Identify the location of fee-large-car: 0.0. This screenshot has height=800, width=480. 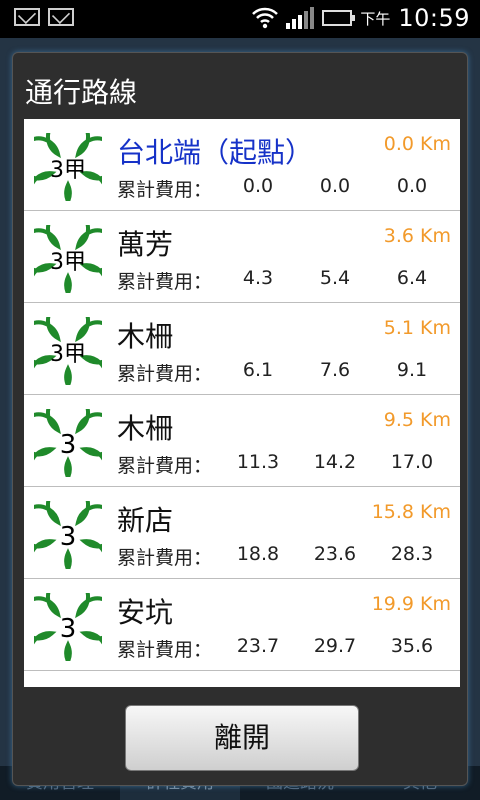
(412, 186).